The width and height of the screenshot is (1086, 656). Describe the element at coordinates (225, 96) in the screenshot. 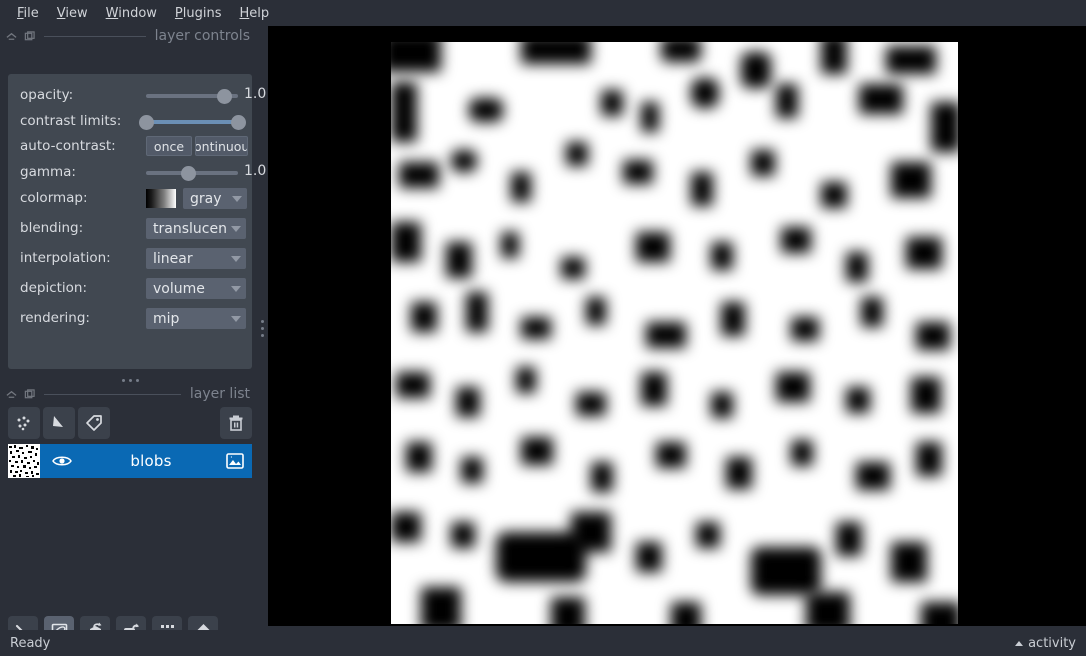

I see `opacity-slider-knob` at that location.